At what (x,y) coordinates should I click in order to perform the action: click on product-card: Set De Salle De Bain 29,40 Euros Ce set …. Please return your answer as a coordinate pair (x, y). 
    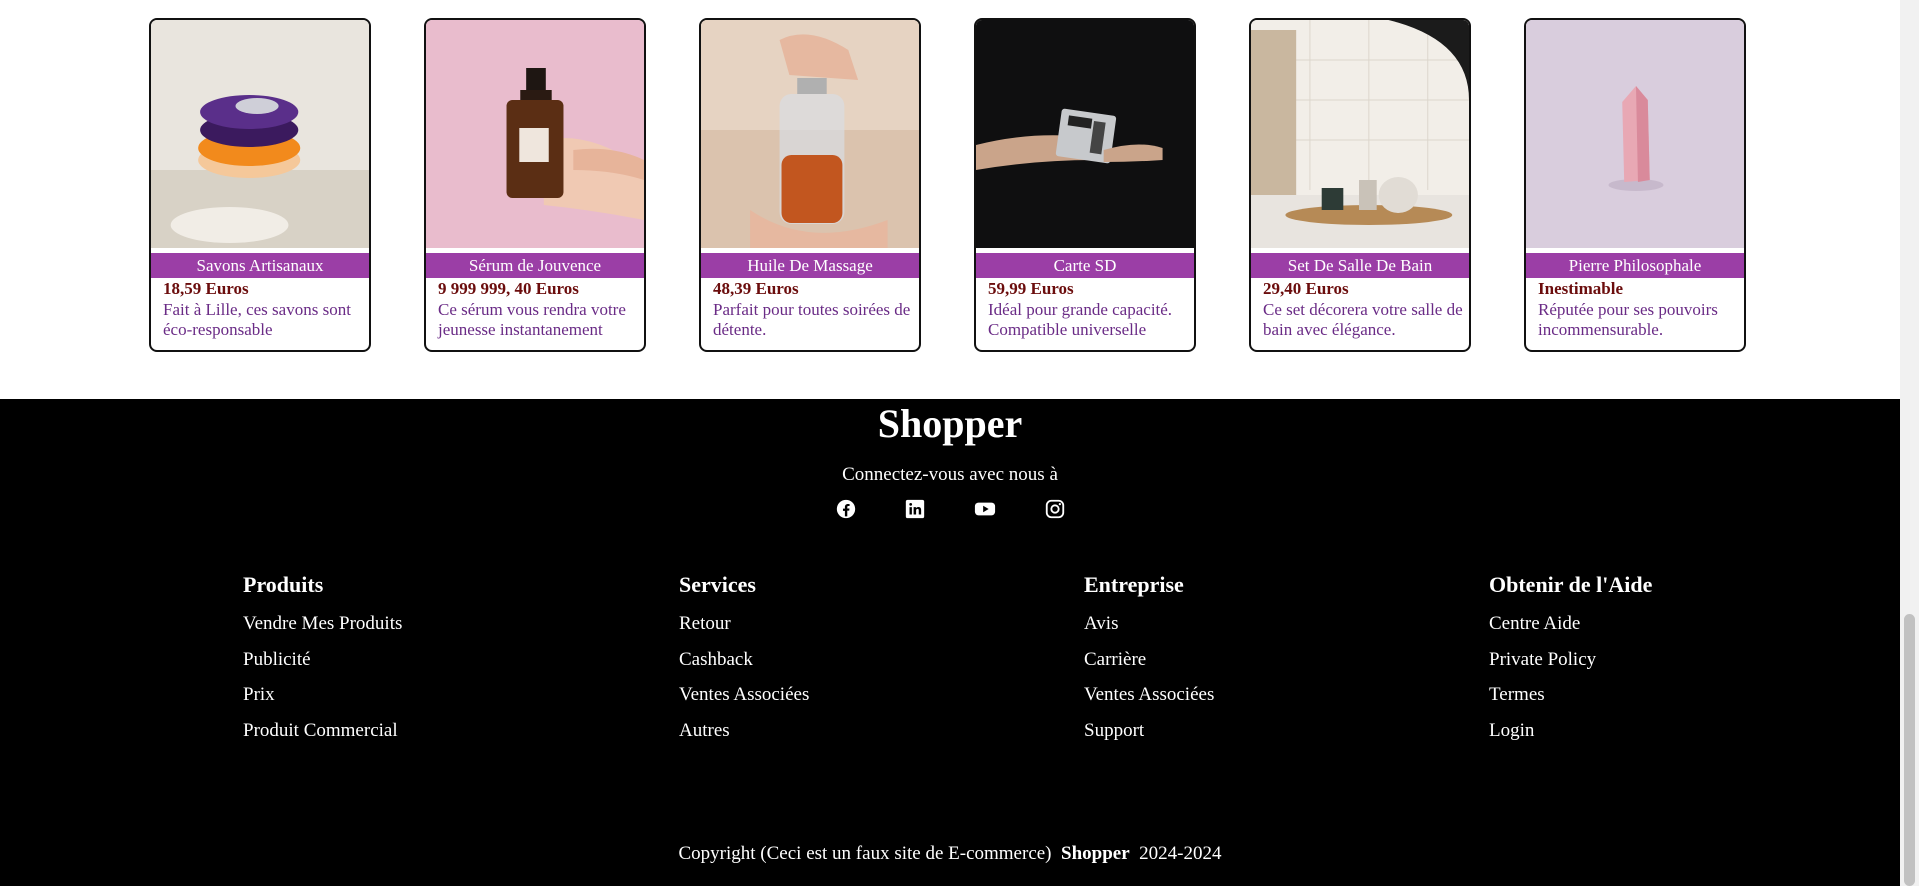
    Looking at the image, I should click on (1360, 185).